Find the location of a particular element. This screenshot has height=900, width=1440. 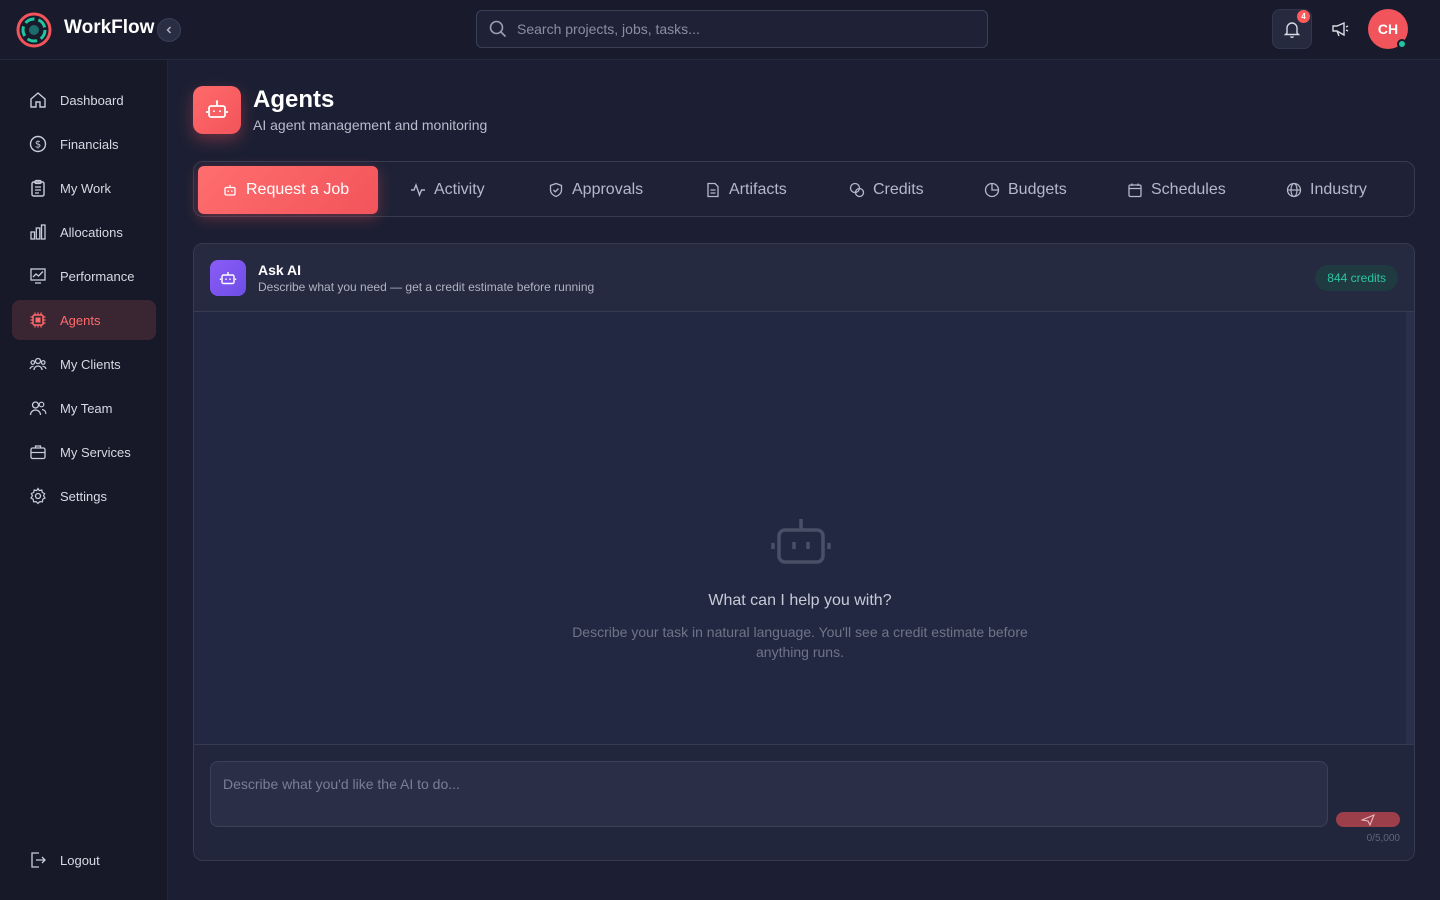

announcements-button is located at coordinates (1340, 29).